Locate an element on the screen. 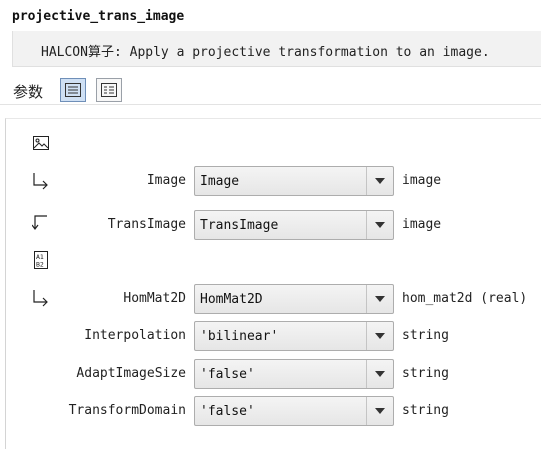 This screenshot has height=449, width=541. dropdown-button-transimage is located at coordinates (379, 225).